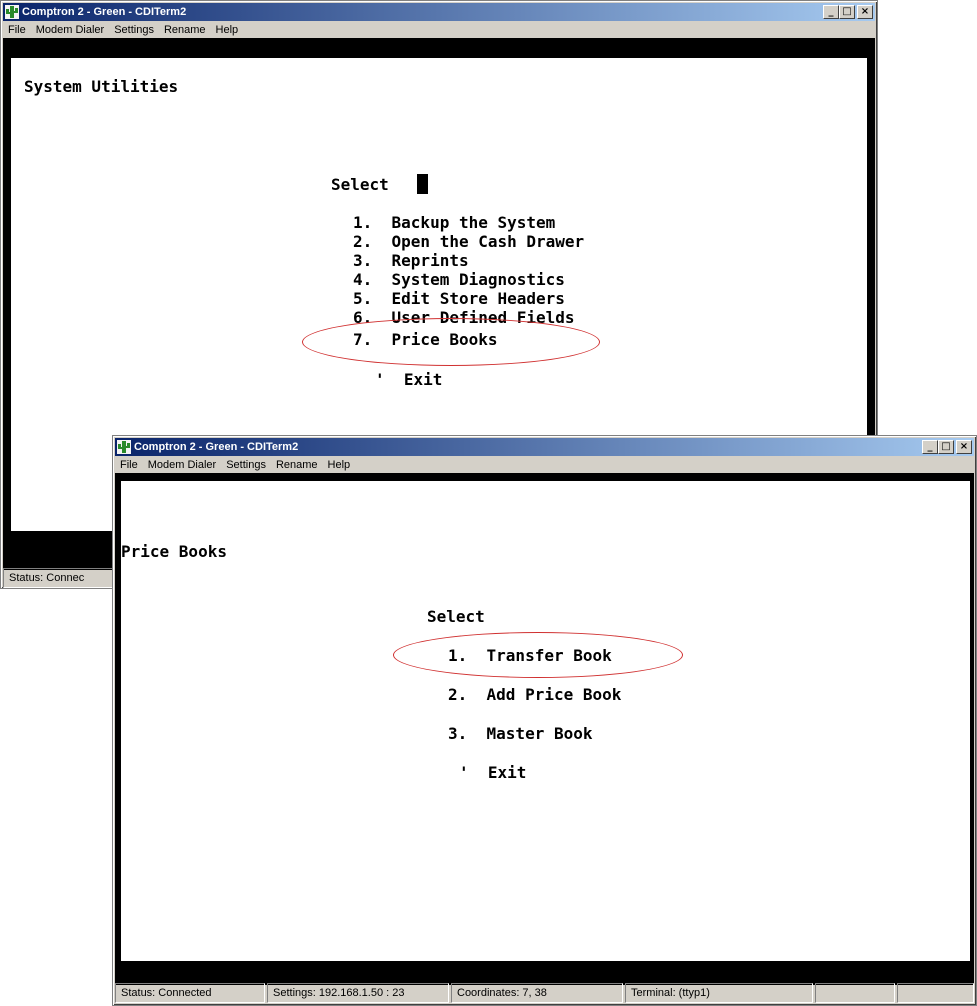  Describe the element at coordinates (537, 993) in the screenshot. I see `status-coordinates: Coordinates: 7, 38` at that location.